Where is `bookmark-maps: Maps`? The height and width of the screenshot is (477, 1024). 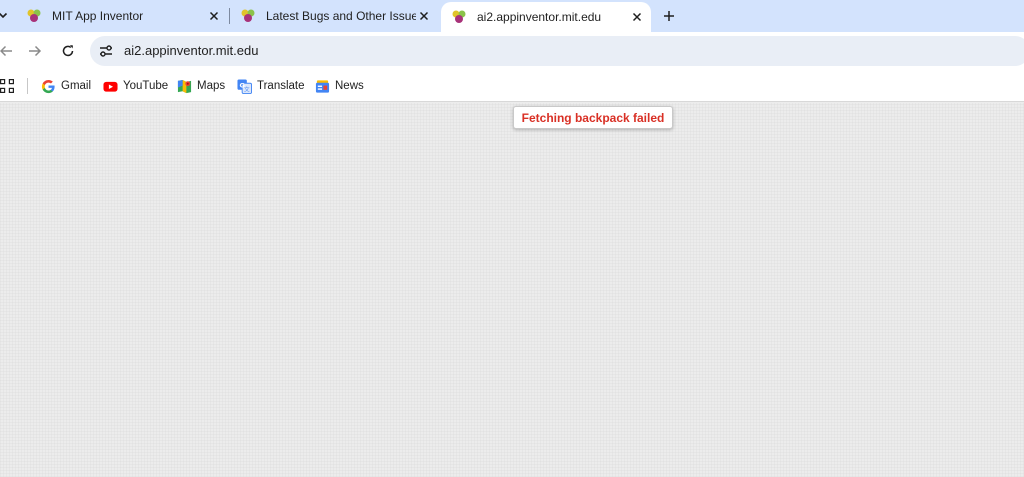 bookmark-maps: Maps is located at coordinates (201, 86).